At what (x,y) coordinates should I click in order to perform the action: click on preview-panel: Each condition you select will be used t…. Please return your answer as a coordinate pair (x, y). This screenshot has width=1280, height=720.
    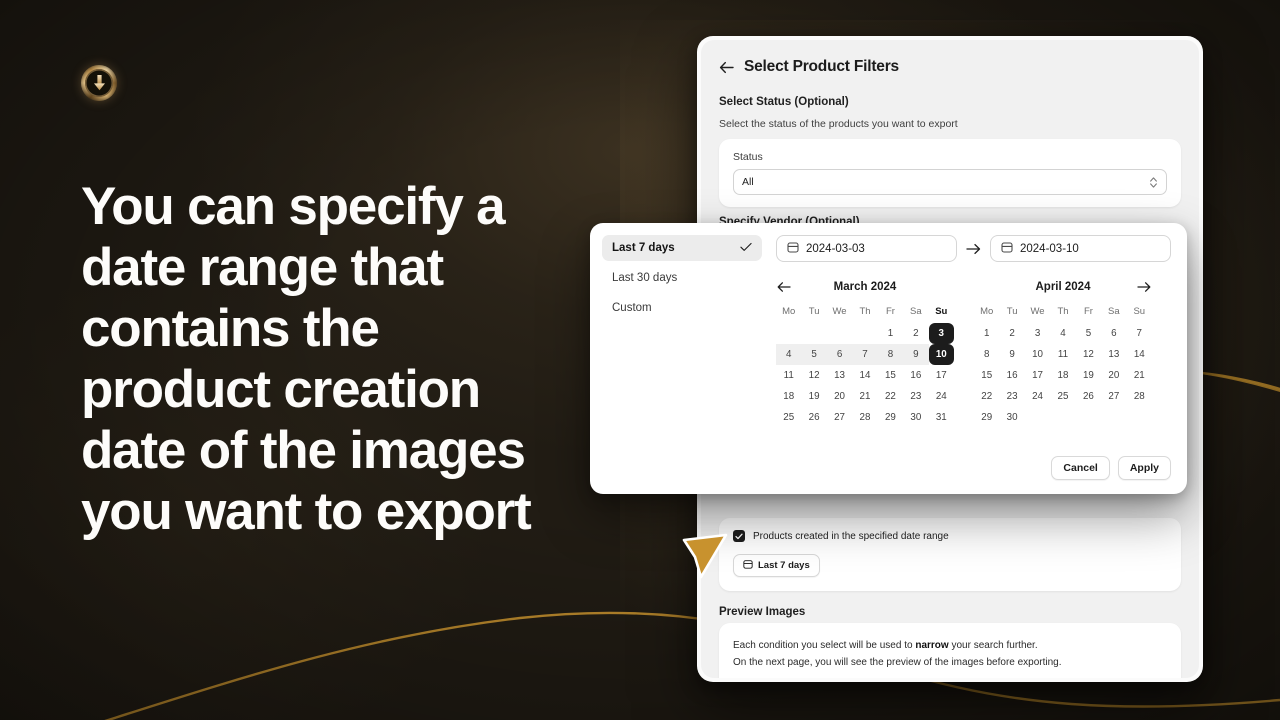
    Looking at the image, I should click on (950, 650).